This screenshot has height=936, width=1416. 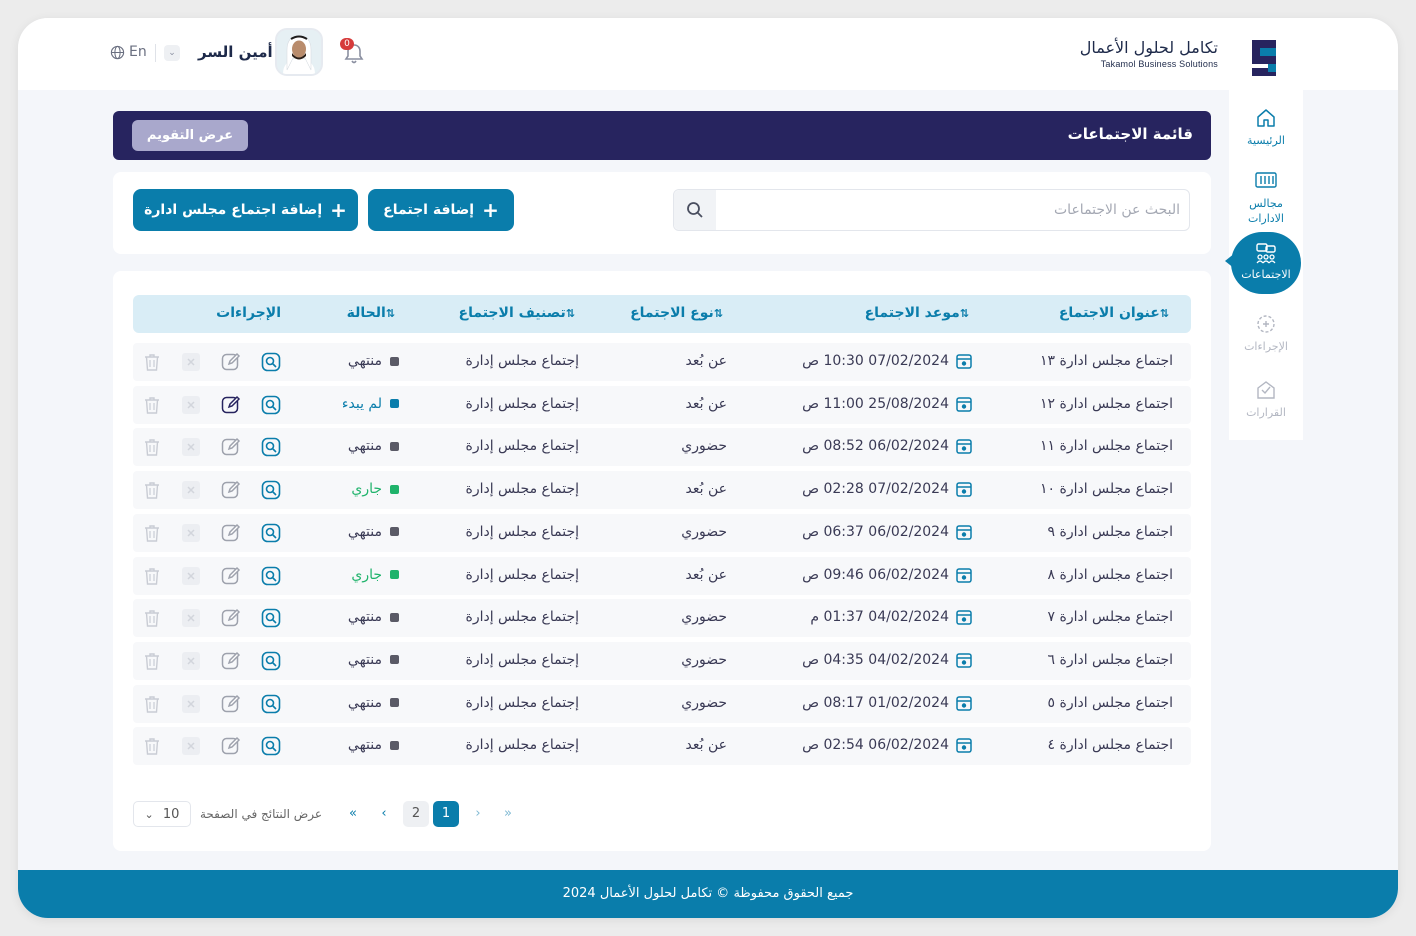 What do you see at coordinates (446, 814) in the screenshot?
I see `page-1-button: 1` at bounding box center [446, 814].